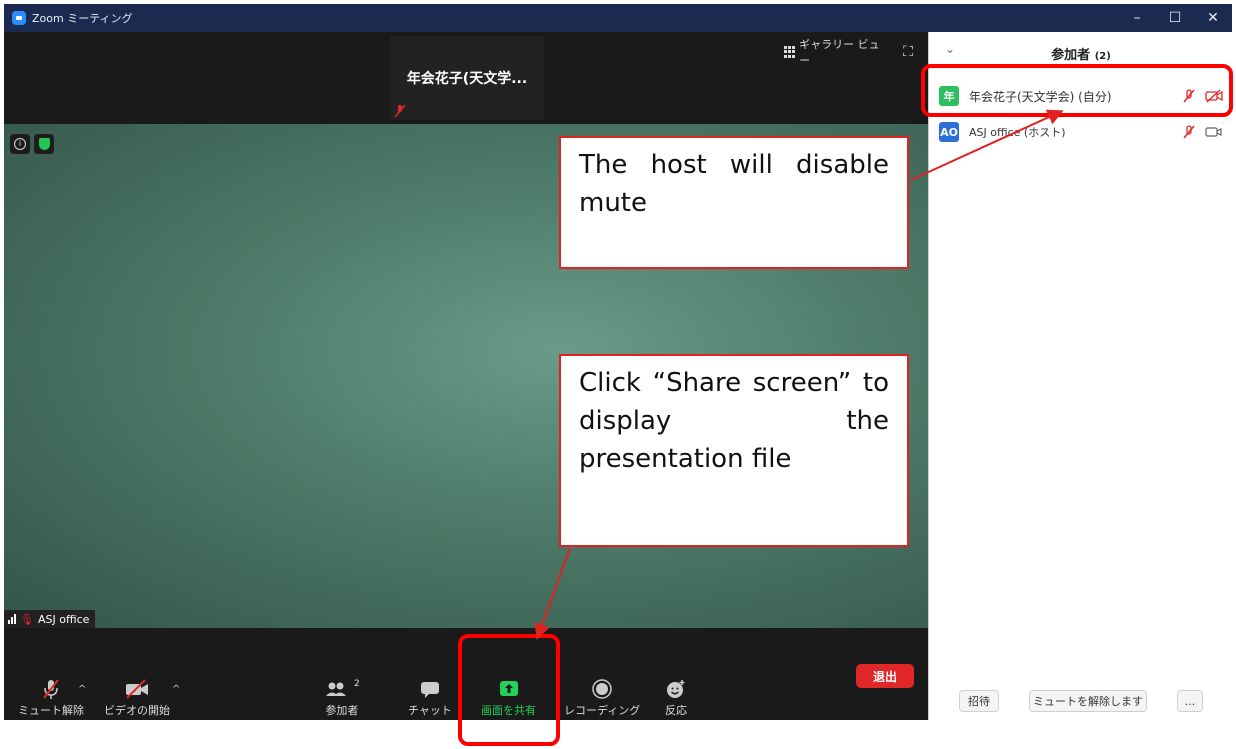  I want to click on participant-count: (2), so click(1102, 56).